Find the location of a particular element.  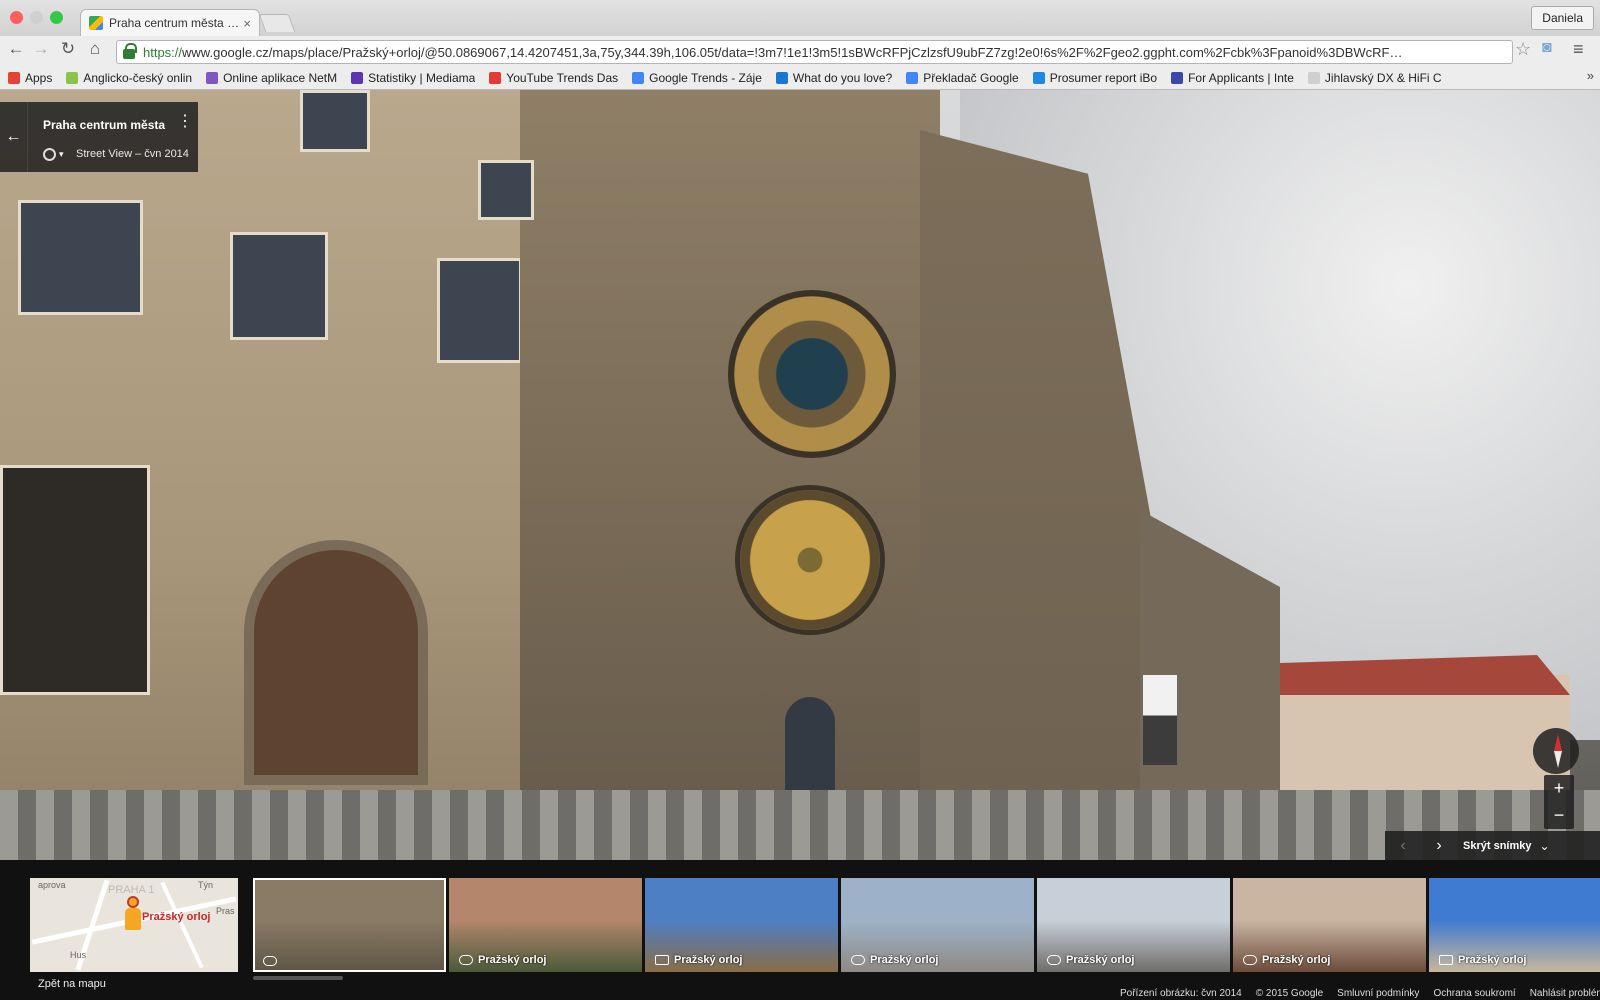

forward-arrow-icon: → is located at coordinates (41, 49).